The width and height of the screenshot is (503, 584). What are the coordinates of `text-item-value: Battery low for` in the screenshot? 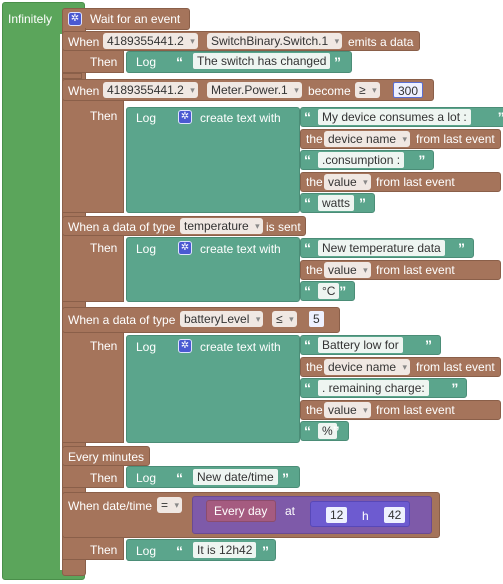 It's located at (360, 345).